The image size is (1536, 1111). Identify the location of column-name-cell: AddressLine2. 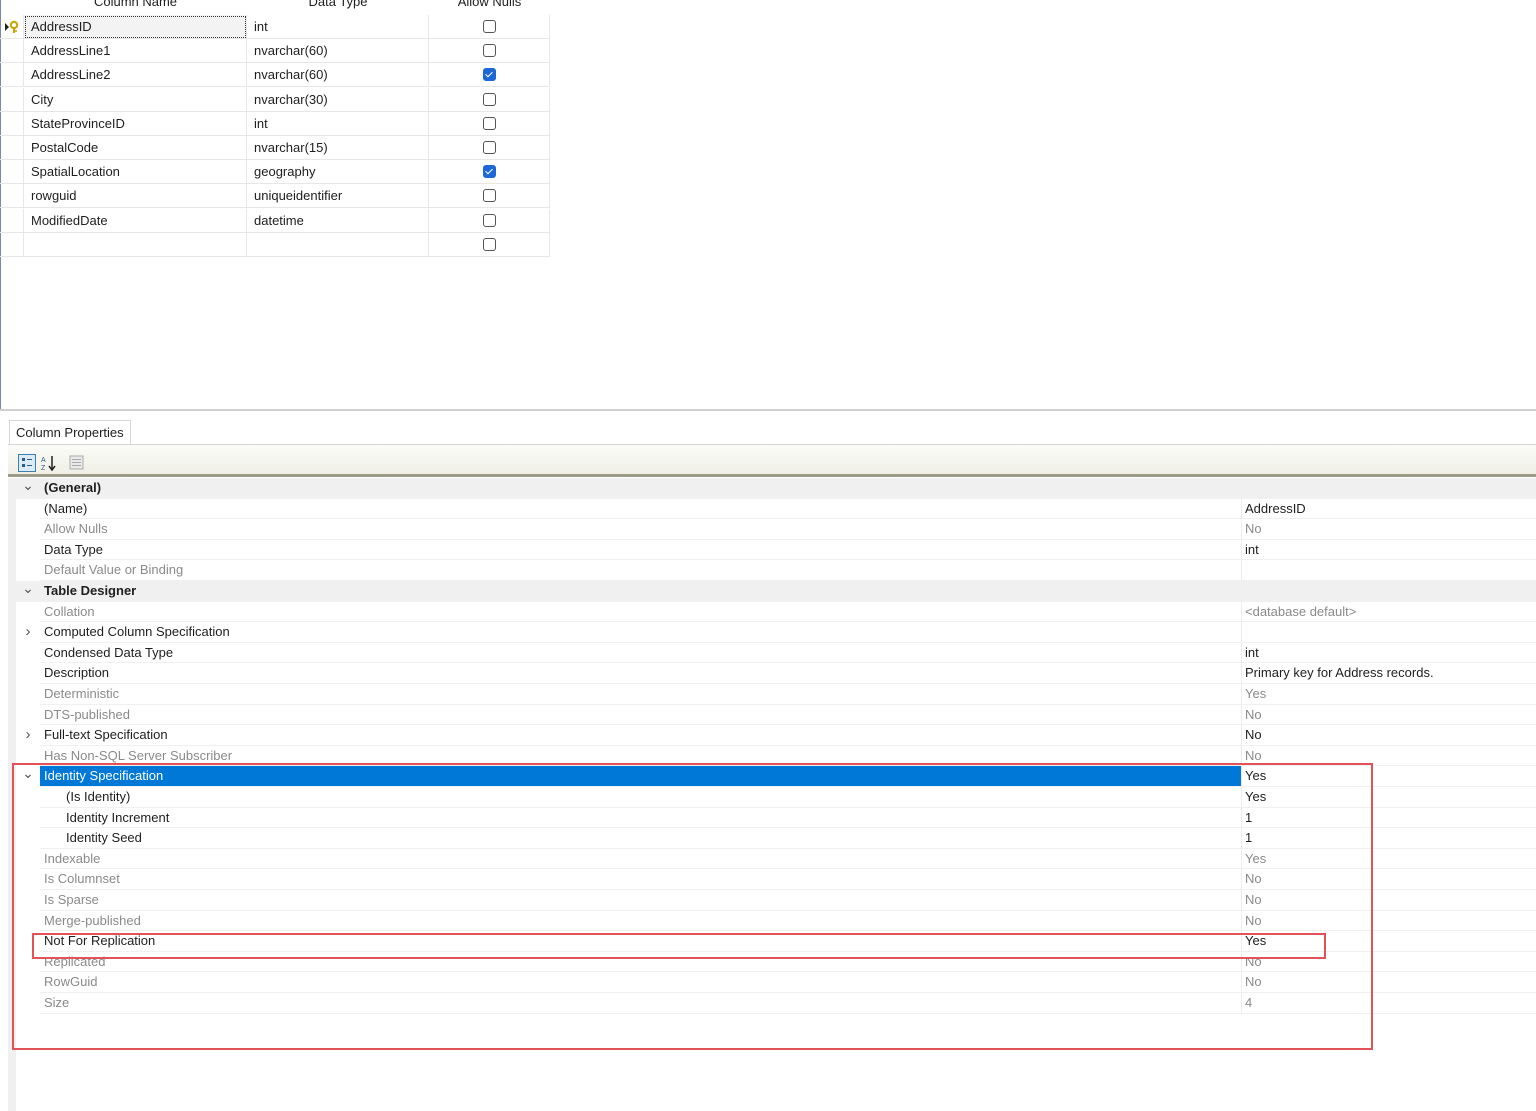
(135, 75).